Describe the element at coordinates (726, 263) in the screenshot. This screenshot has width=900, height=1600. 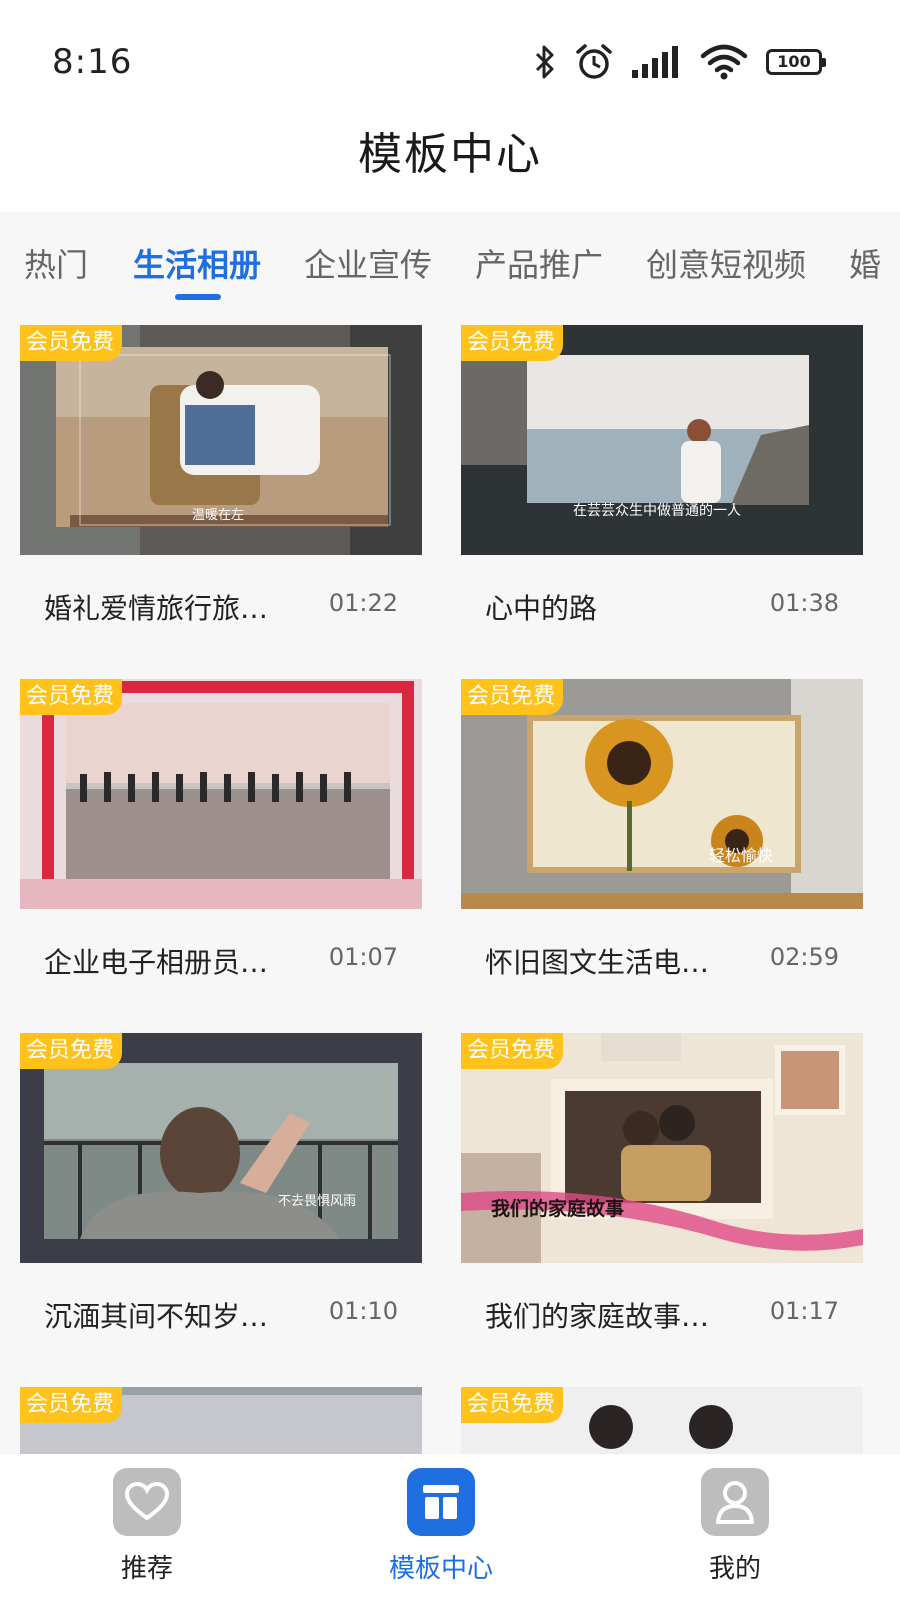
I see `tab-short-video: 创意短视频` at that location.